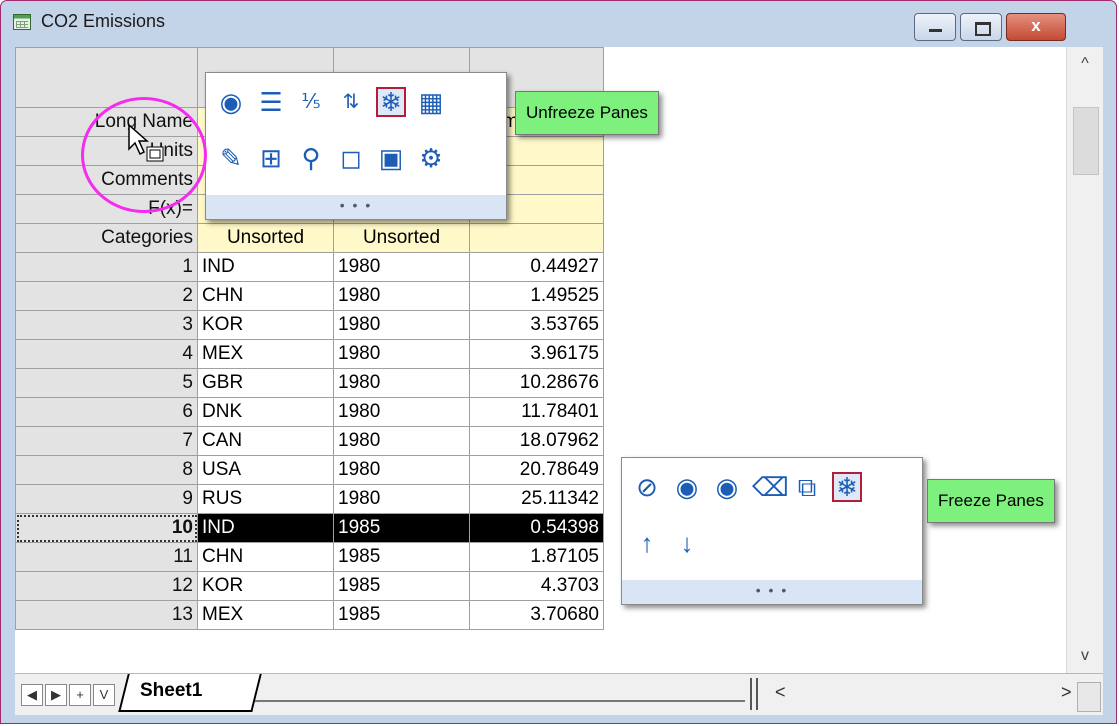 The height and width of the screenshot is (726, 1119). I want to click on row-number: 3, so click(106, 325).